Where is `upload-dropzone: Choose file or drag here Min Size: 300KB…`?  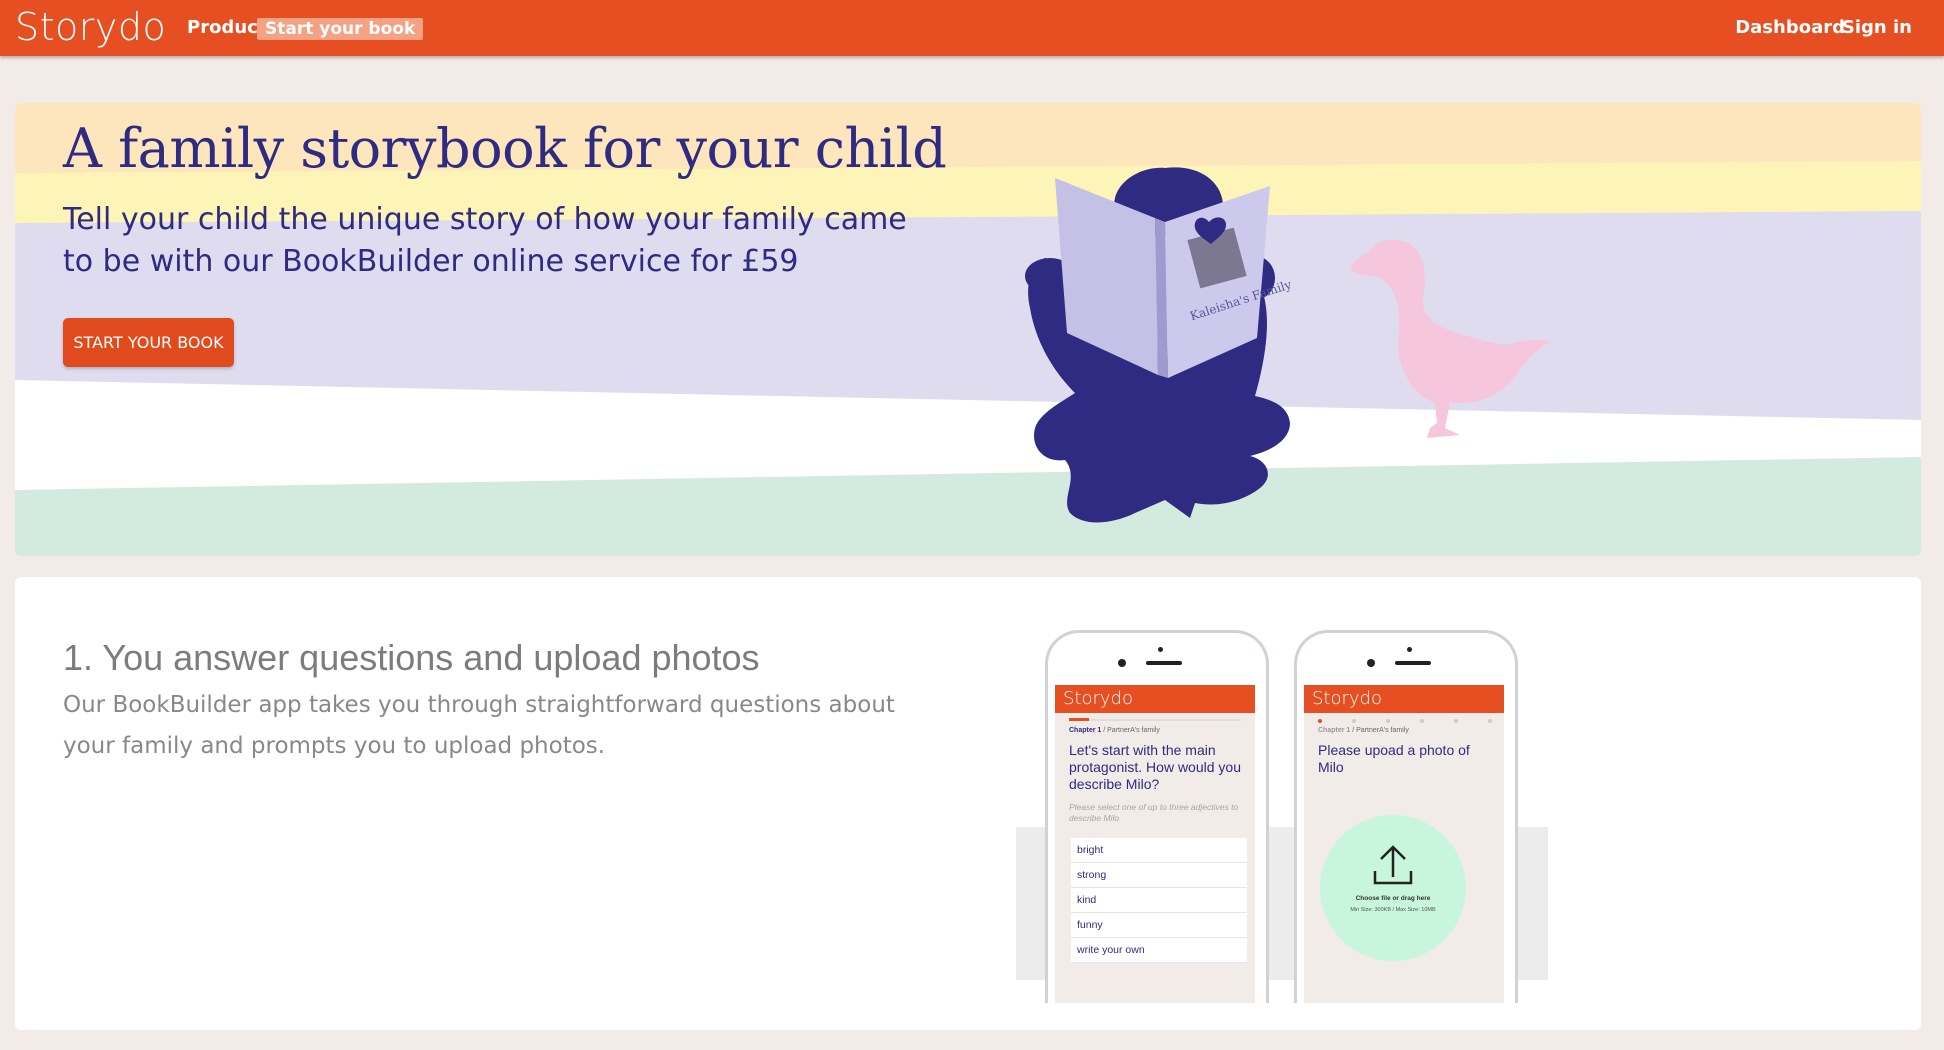 upload-dropzone: Choose file or drag here Min Size: 300KB… is located at coordinates (1393, 888).